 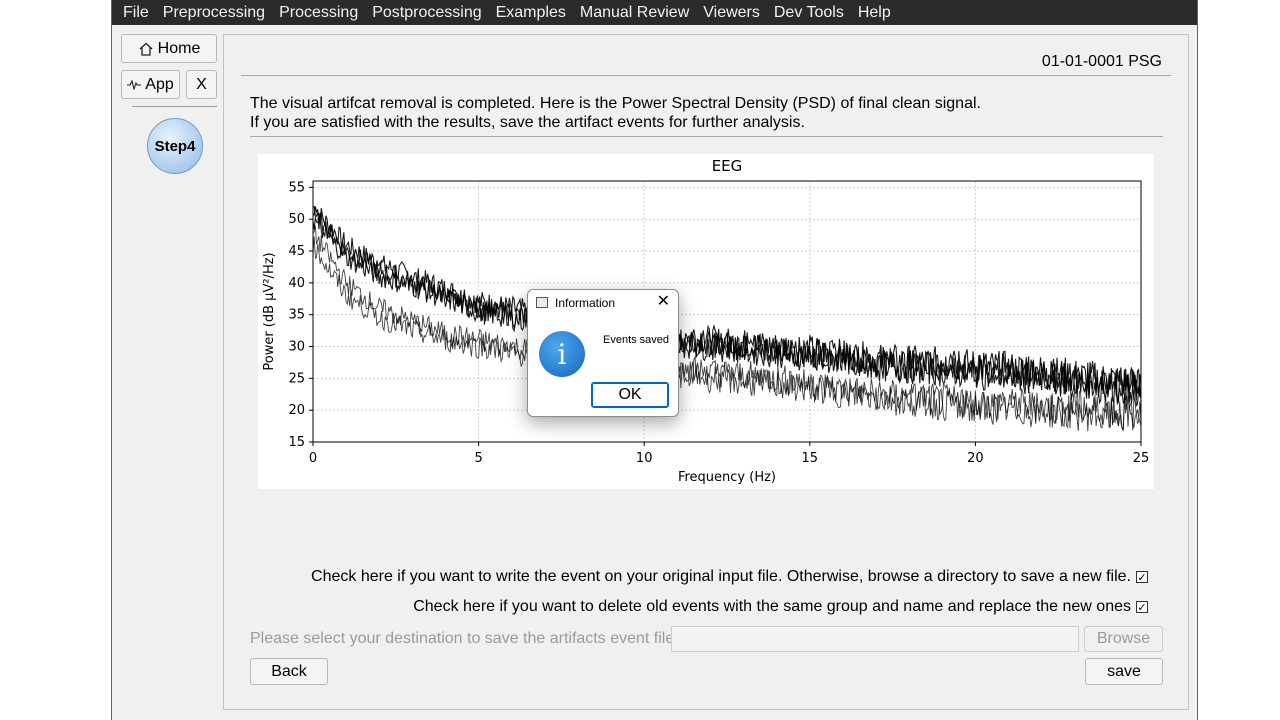 What do you see at coordinates (531, 12) in the screenshot?
I see `menu-examples: Examples` at bounding box center [531, 12].